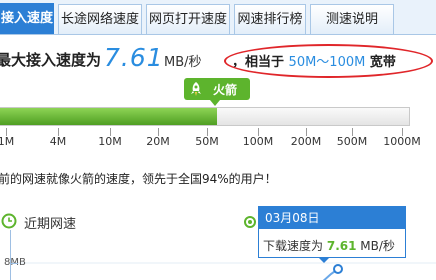 The image size is (436, 280). I want to click on speed-tooltip: 03月08日 下载速度为 7.61 MB/秒, so click(332, 232).